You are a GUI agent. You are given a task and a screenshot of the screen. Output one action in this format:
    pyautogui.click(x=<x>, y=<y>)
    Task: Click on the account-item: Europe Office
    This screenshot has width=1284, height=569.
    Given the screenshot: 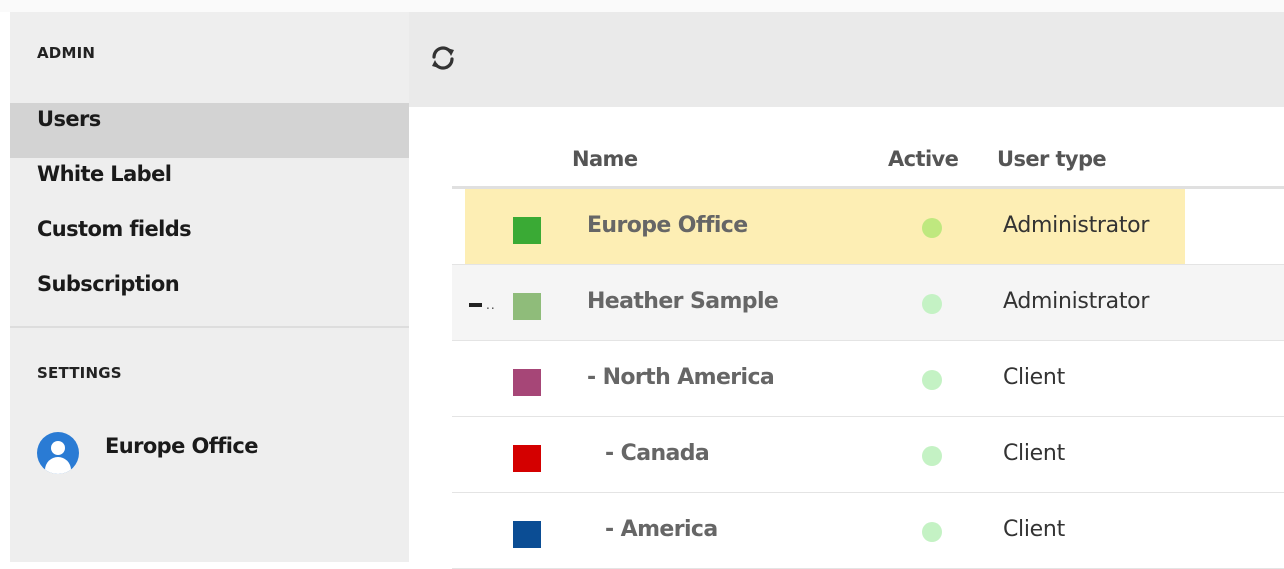 What is the action you would take?
    pyautogui.click(x=217, y=452)
    